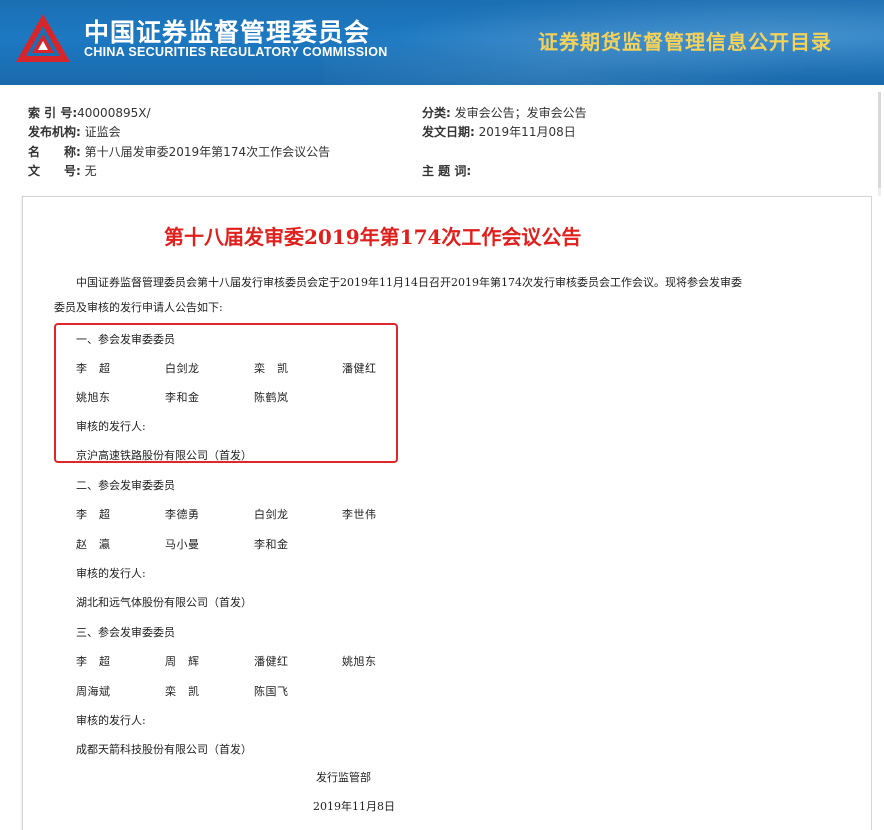 The height and width of the screenshot is (830, 884). I want to click on org-name-en: CHINA SECURITIES REGULATORY COMMISSION, so click(236, 52).